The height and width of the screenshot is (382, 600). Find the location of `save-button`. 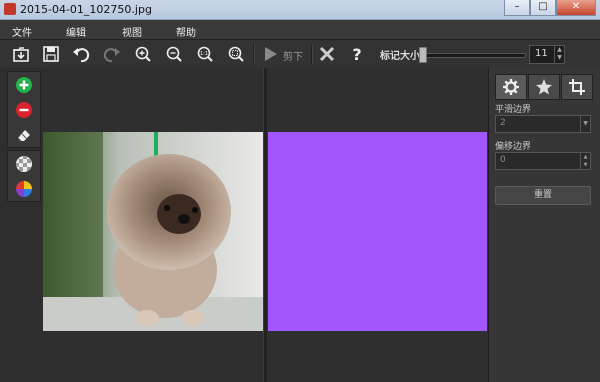

save-button is located at coordinates (51, 54).